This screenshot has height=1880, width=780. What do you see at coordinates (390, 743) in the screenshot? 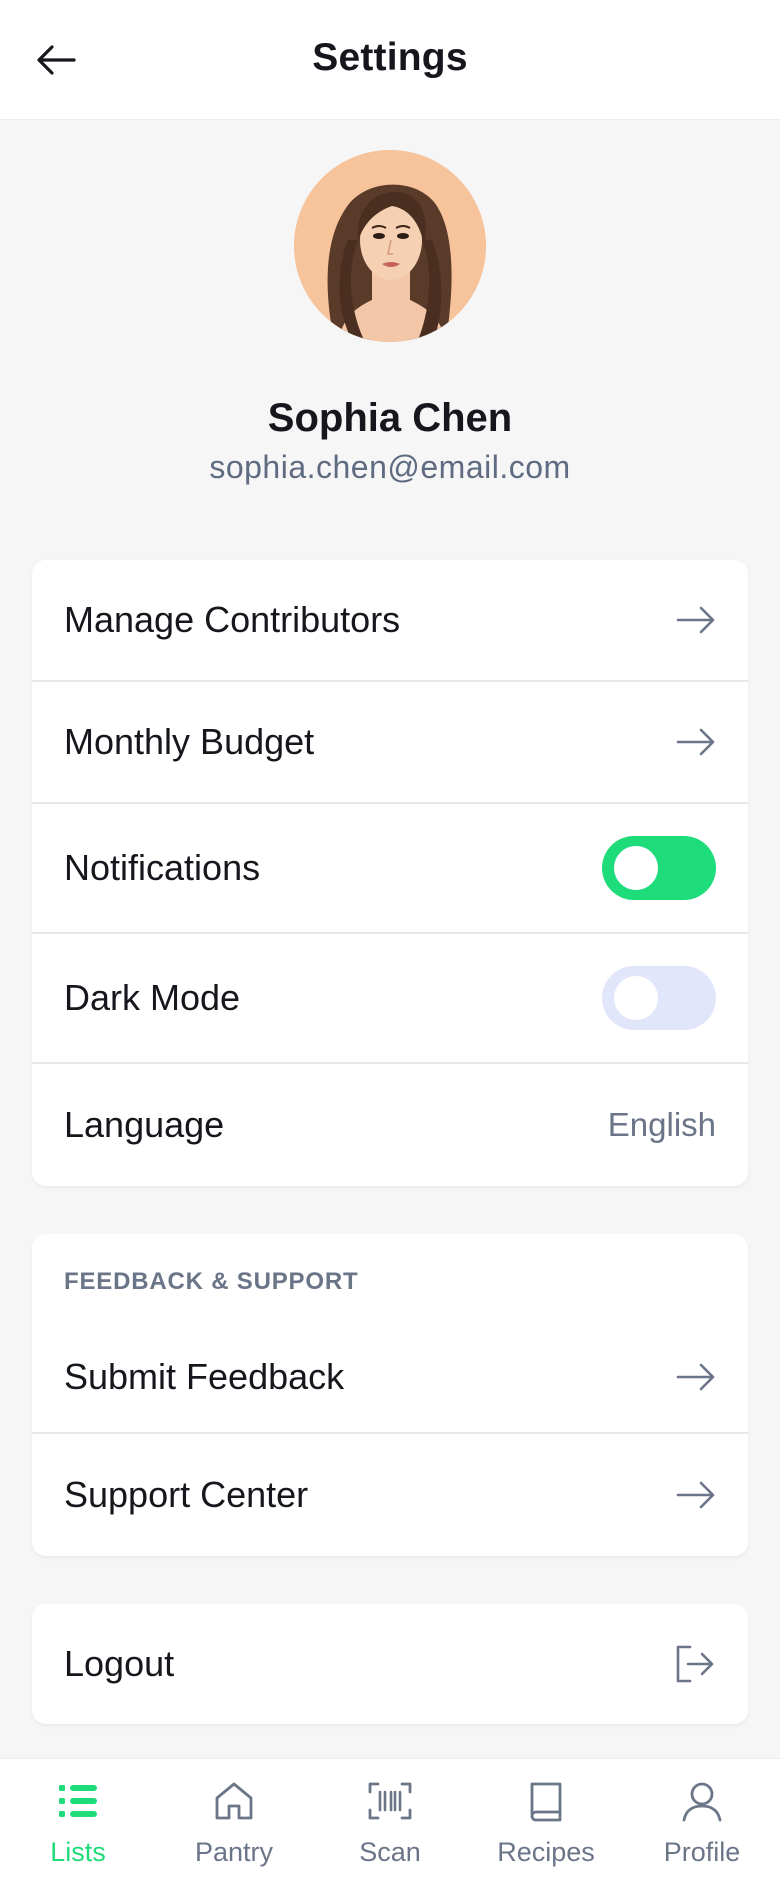
I see `monthly-budget-row: Monthly Budget` at bounding box center [390, 743].